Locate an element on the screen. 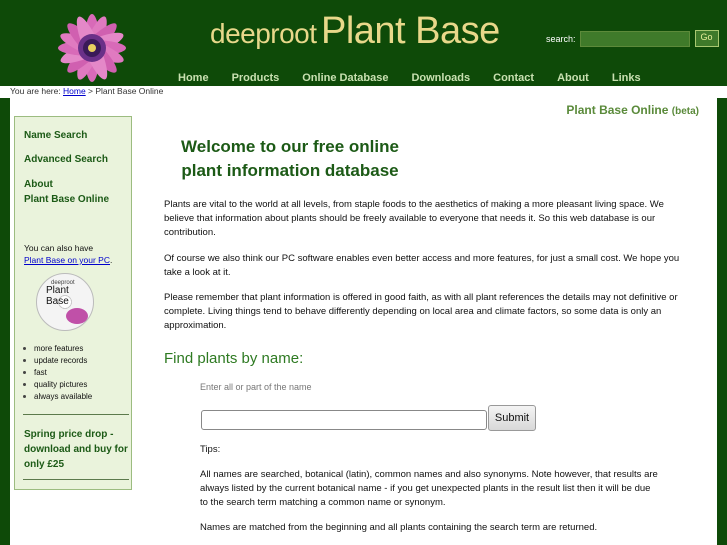 The image size is (727, 545). breadcrumb: You are here: Home > Plant Base Online is located at coordinates (363, 92).